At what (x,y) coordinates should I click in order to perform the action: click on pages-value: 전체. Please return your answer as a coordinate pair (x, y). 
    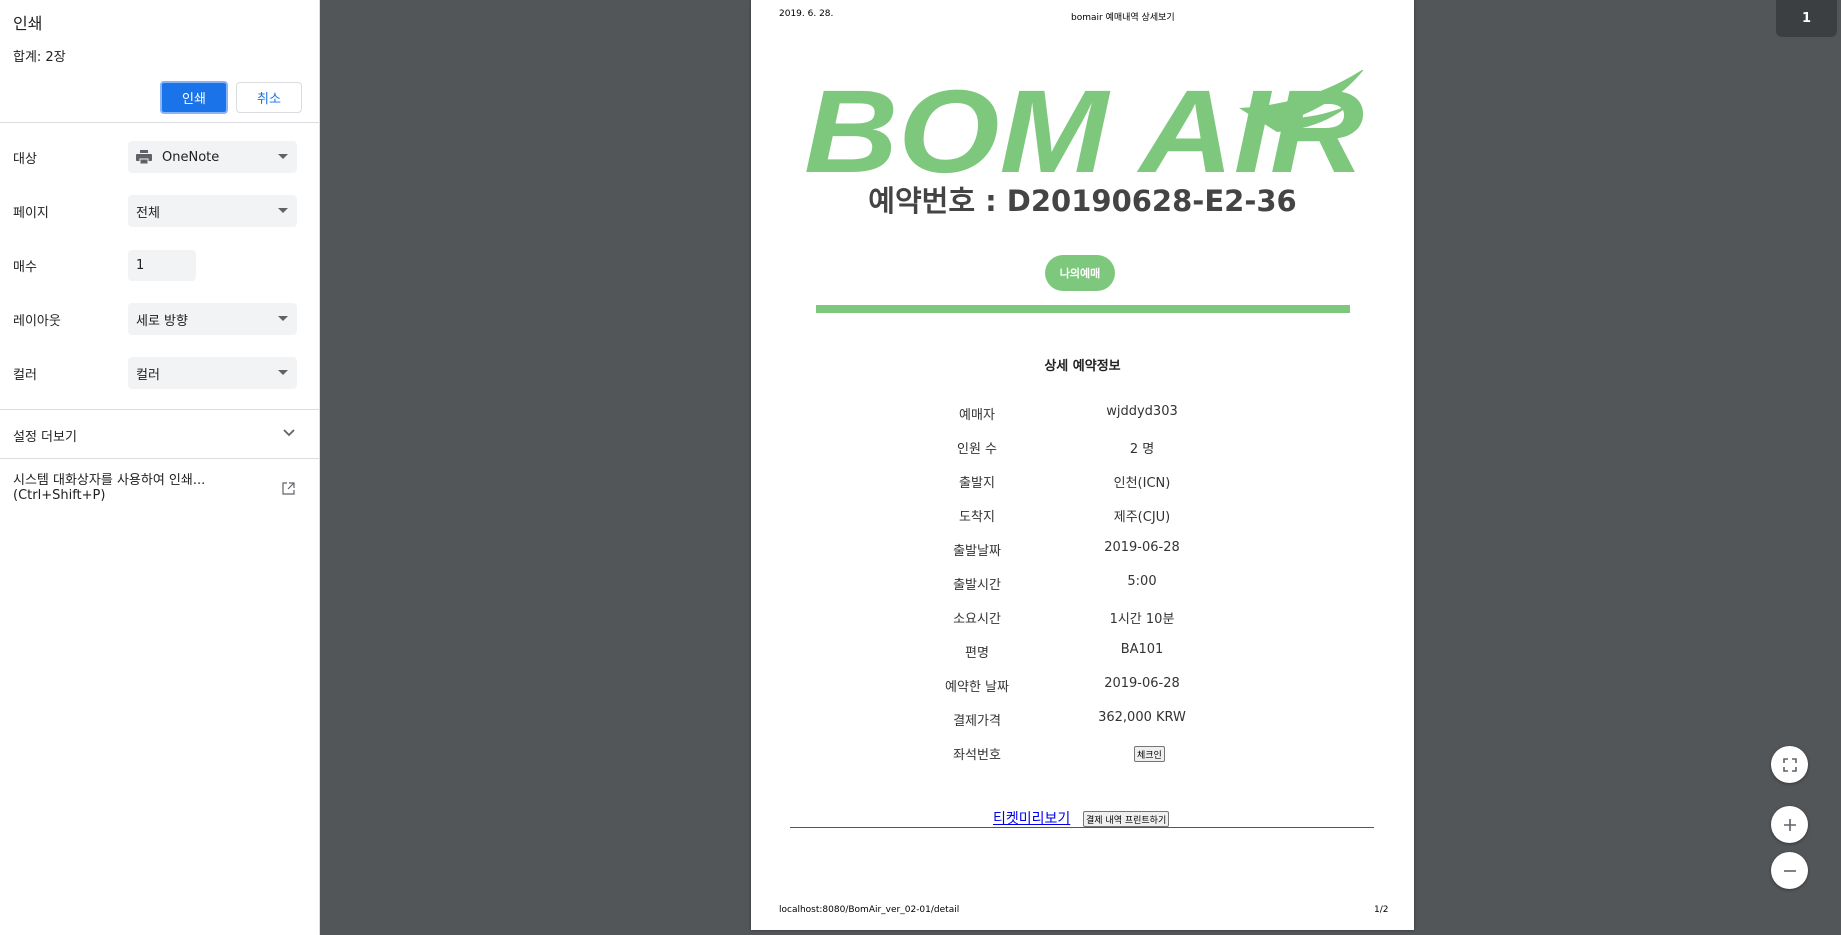
    Looking at the image, I should click on (148, 213).